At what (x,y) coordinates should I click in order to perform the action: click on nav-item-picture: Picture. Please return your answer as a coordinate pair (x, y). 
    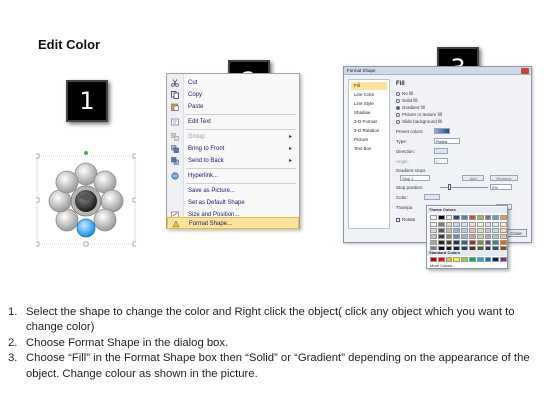
    Looking at the image, I should click on (369, 140).